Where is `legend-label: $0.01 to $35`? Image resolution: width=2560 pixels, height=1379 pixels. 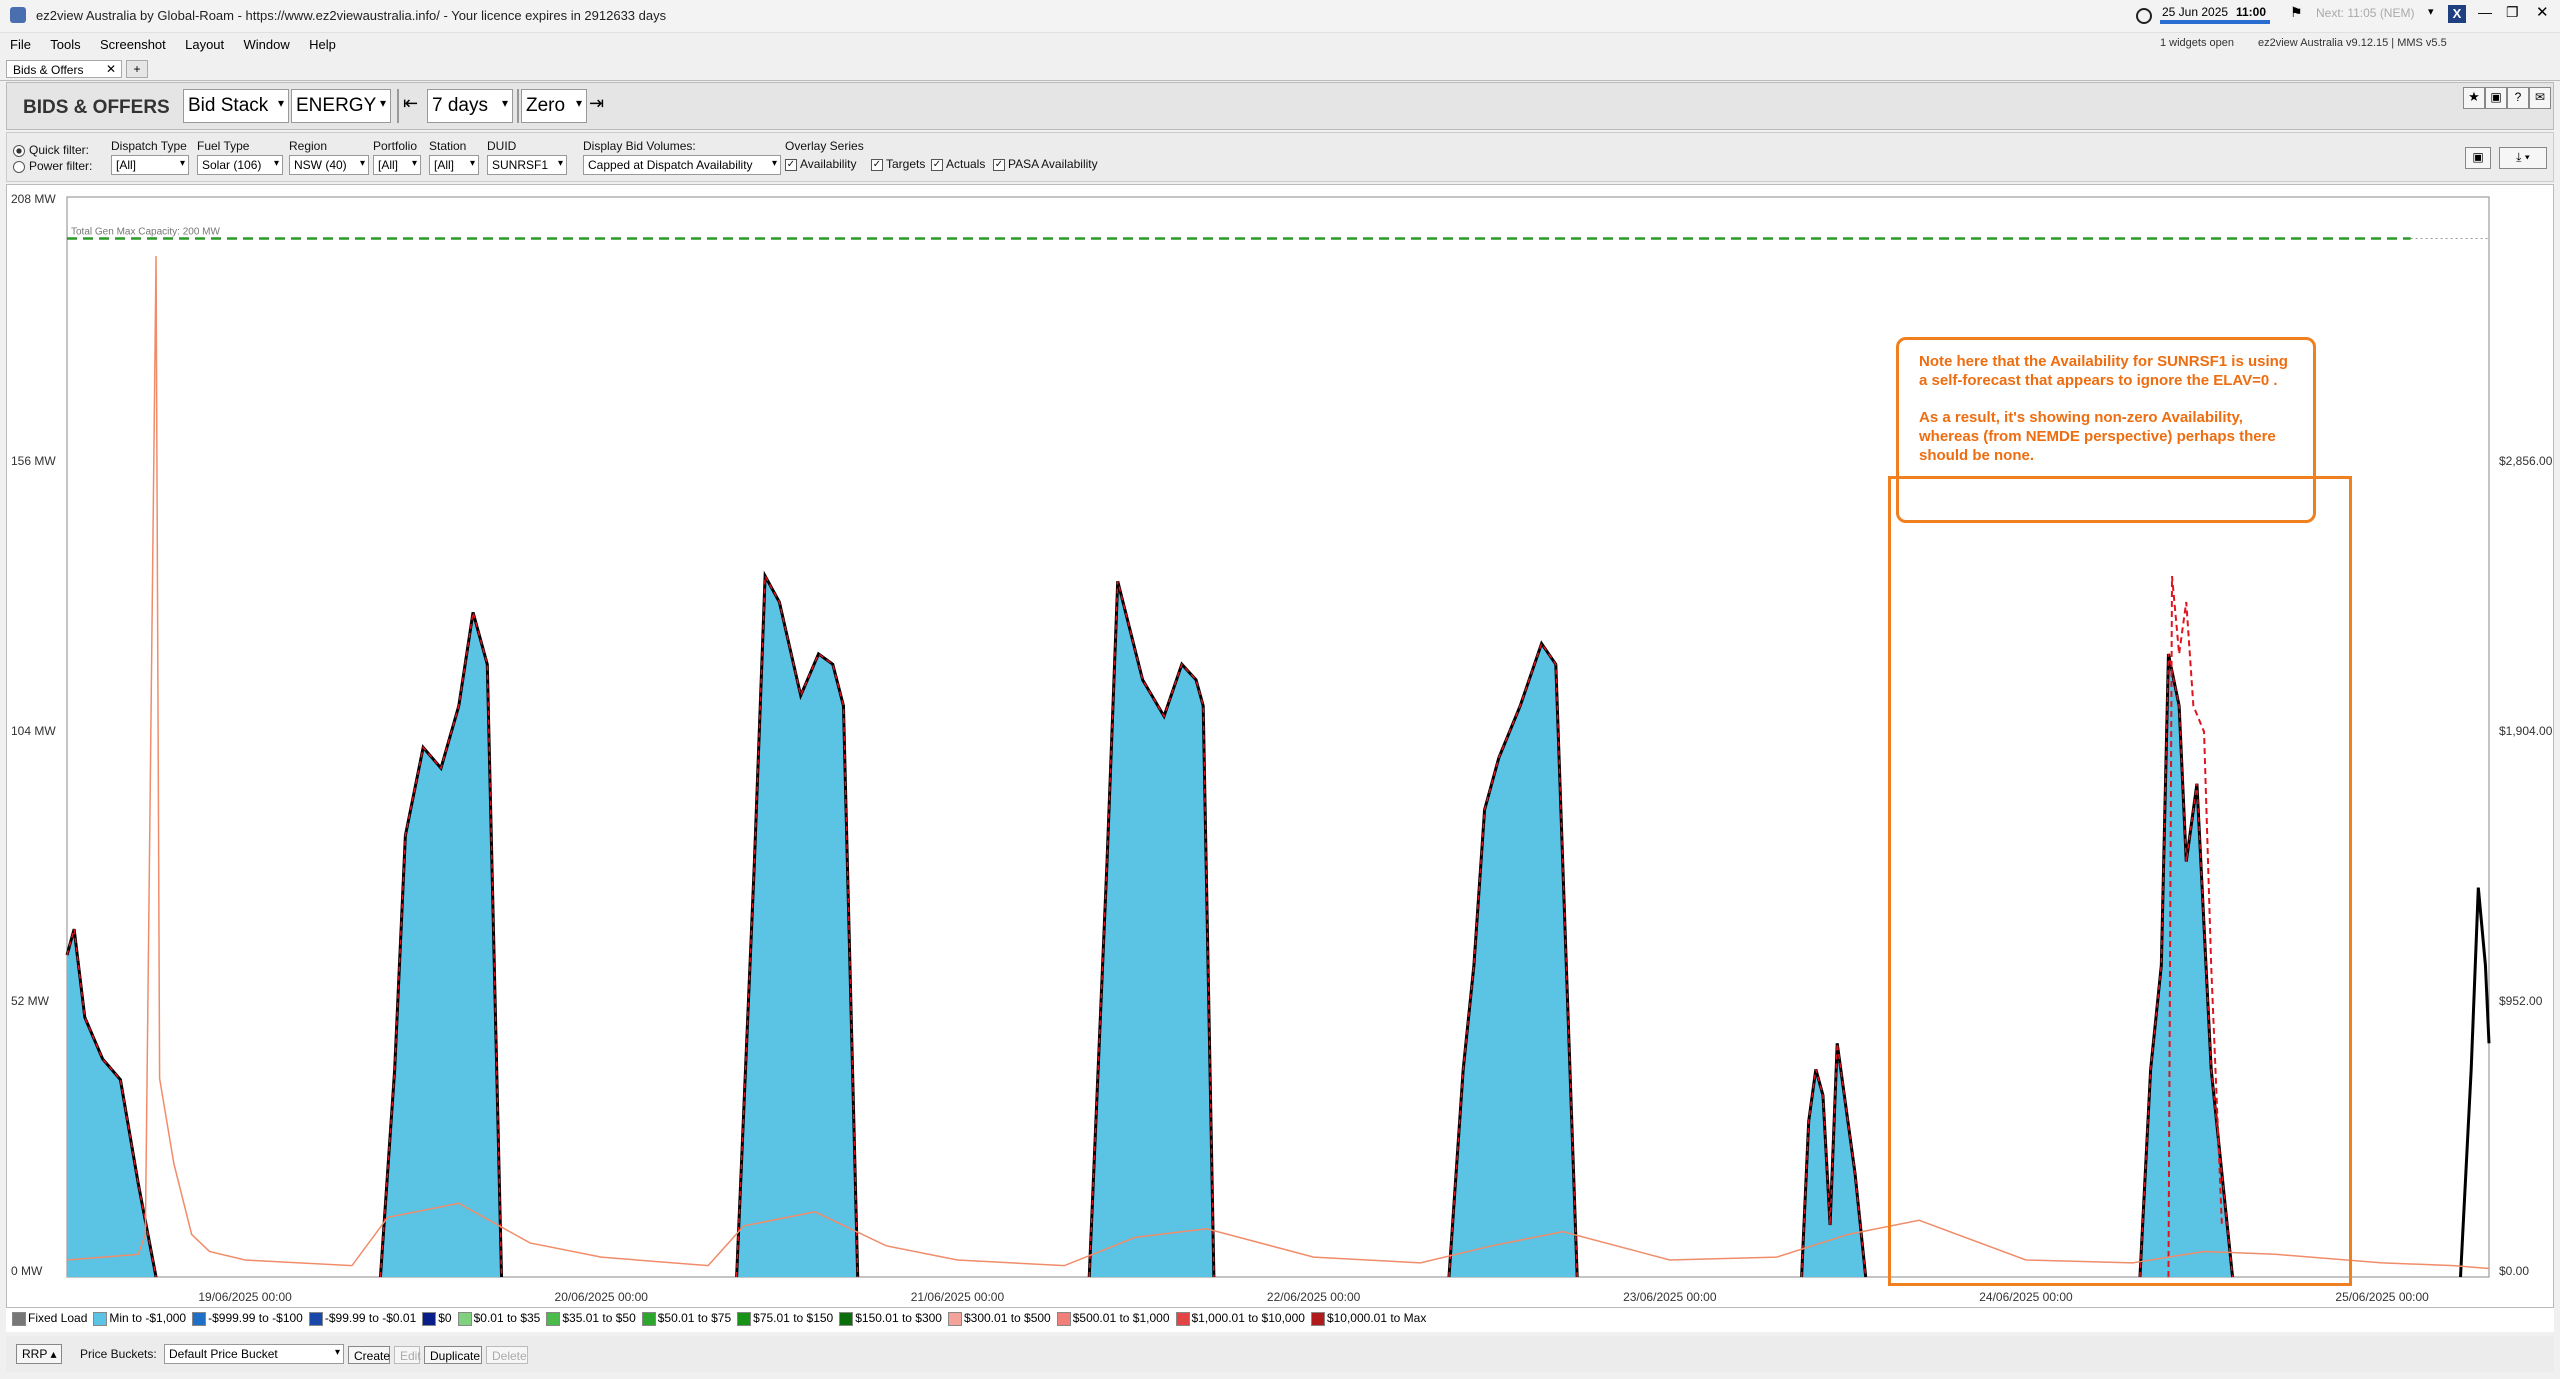
legend-label: $0.01 to $35 is located at coordinates (507, 1318).